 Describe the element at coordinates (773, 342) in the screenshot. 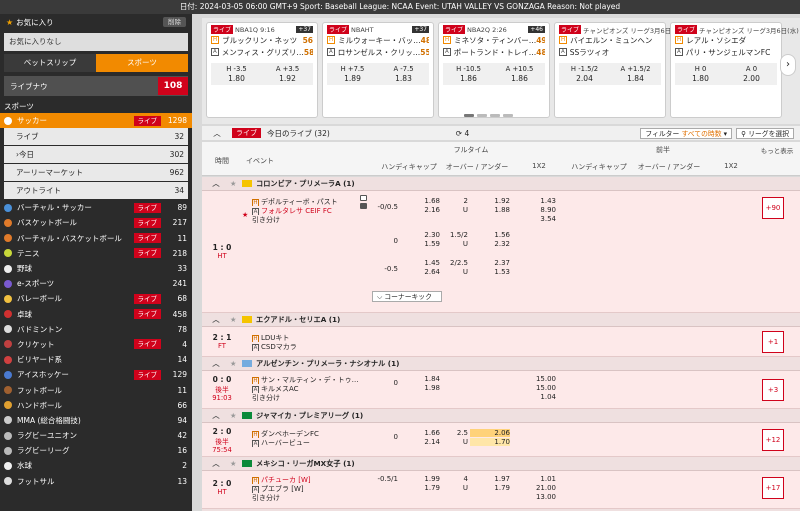

I see `more-markets-button: +1` at that location.